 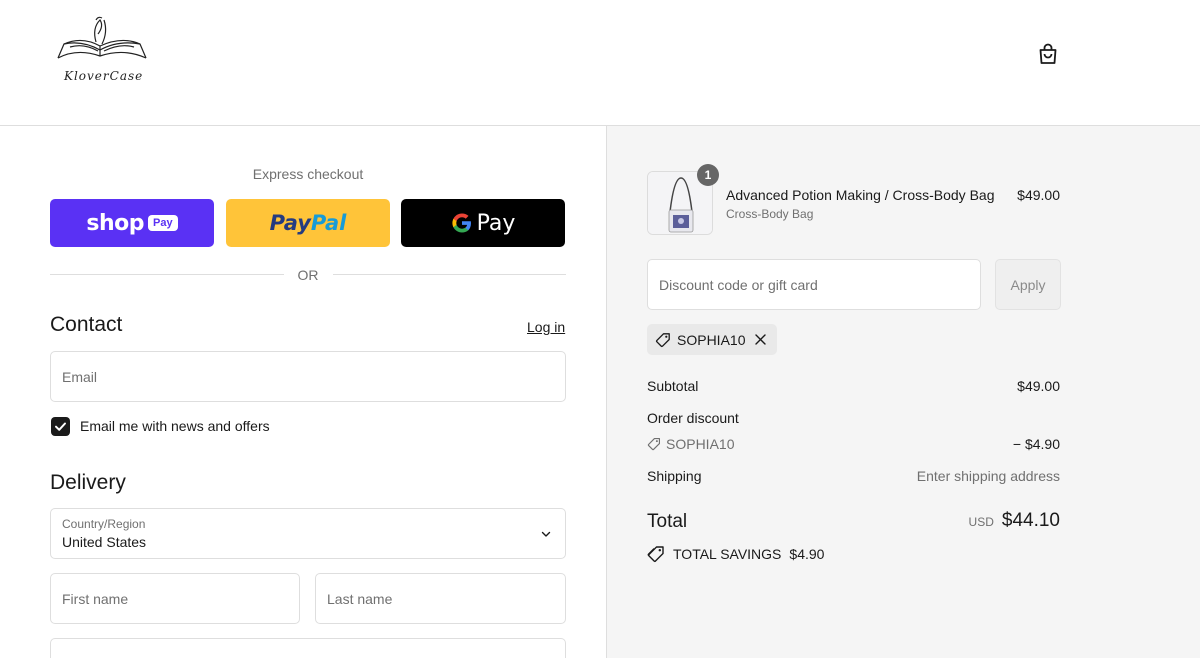 What do you see at coordinates (981, 522) in the screenshot?
I see `currency-code: USD` at bounding box center [981, 522].